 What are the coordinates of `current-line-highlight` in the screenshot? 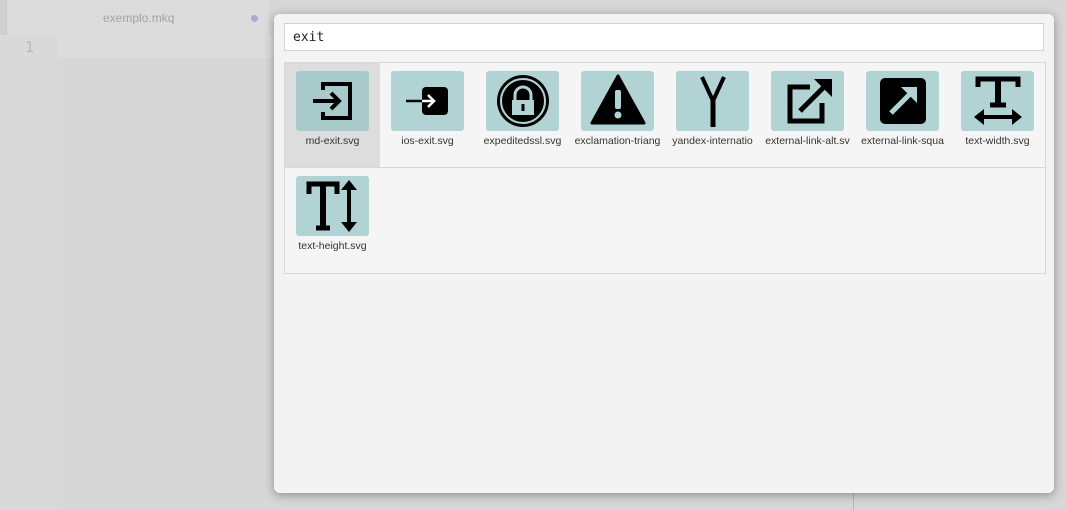 It's located at (166, 47).